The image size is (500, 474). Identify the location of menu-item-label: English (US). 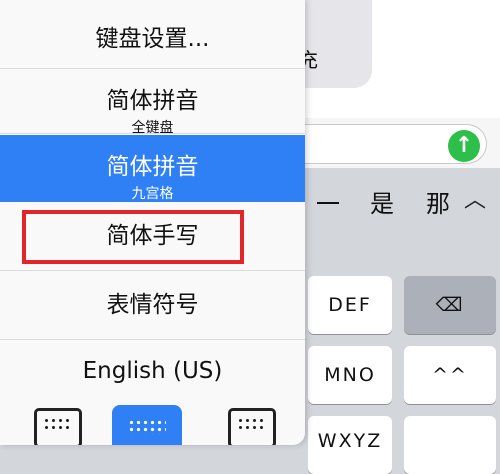
(152, 371).